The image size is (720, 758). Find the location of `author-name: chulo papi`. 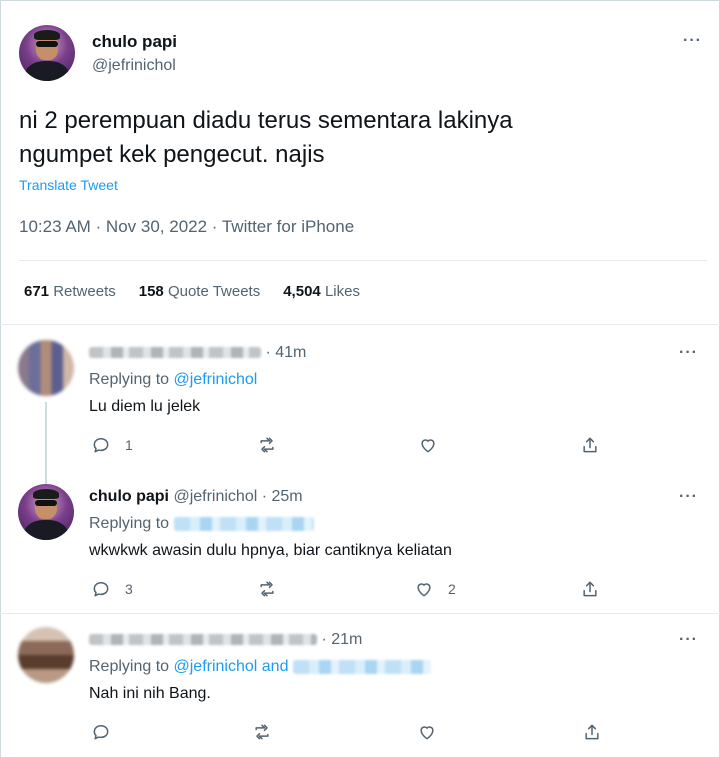

author-name: chulo papi is located at coordinates (134, 42).